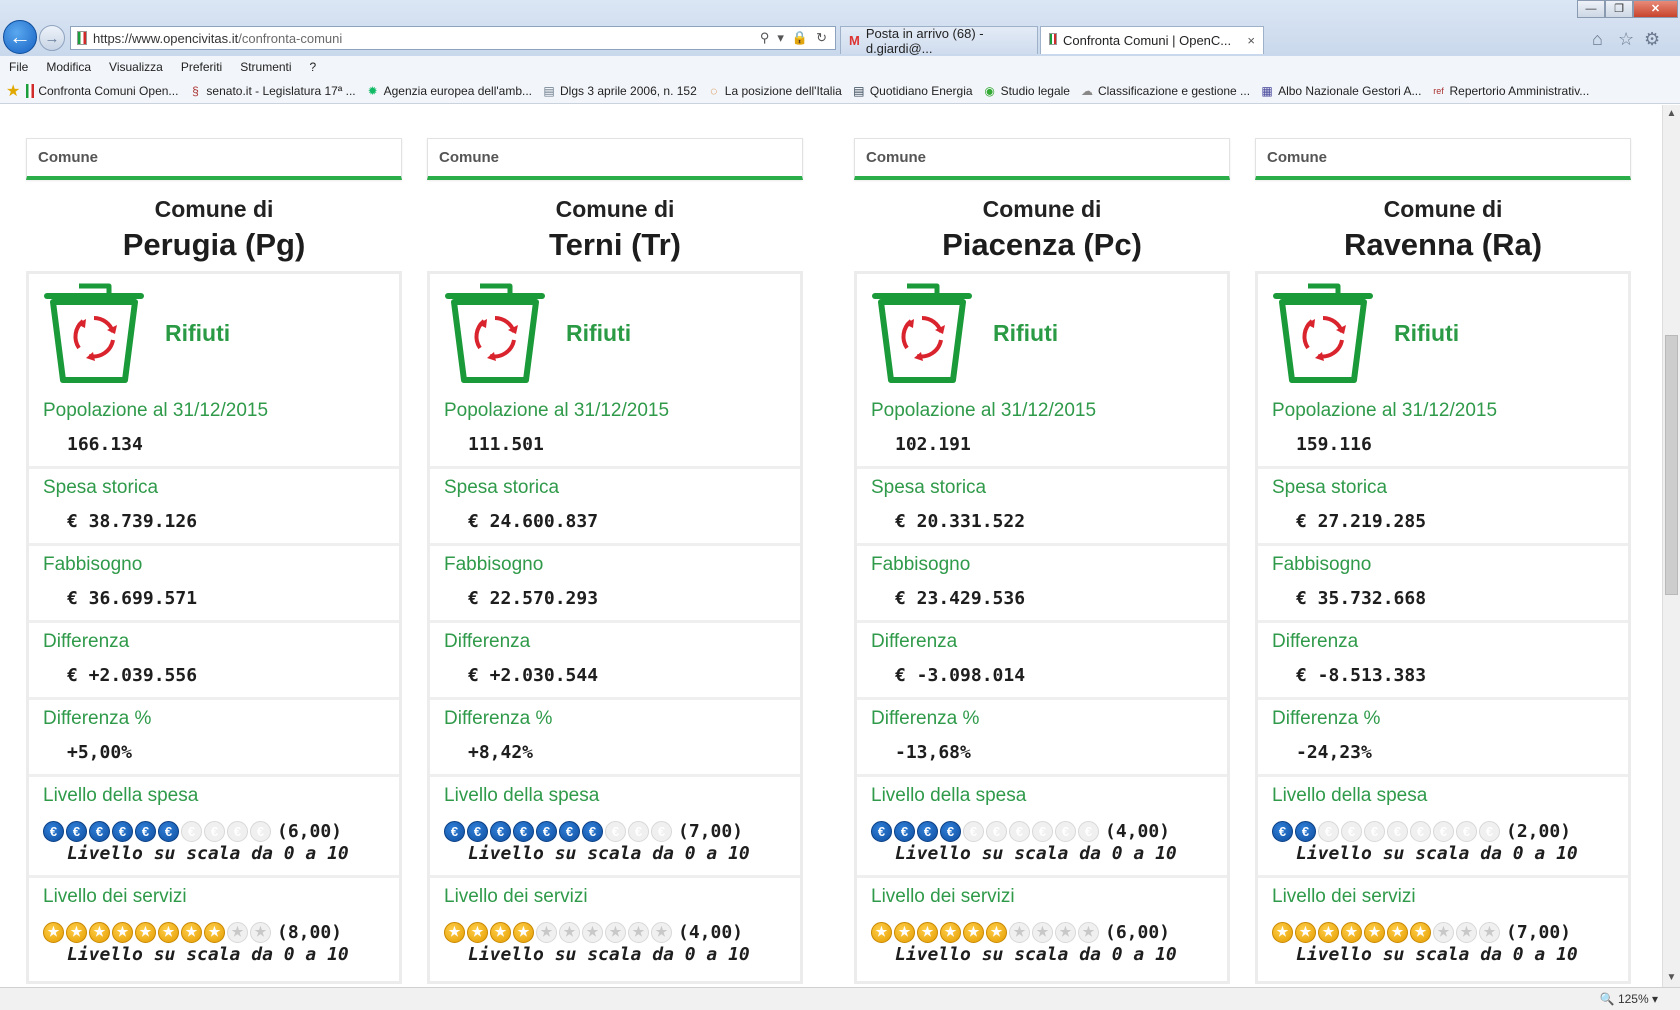 Image resolution: width=1680 pixels, height=1010 pixels. What do you see at coordinates (533, 598) in the screenshot?
I see `fabbisogno-value: € 22.570.293` at bounding box center [533, 598].